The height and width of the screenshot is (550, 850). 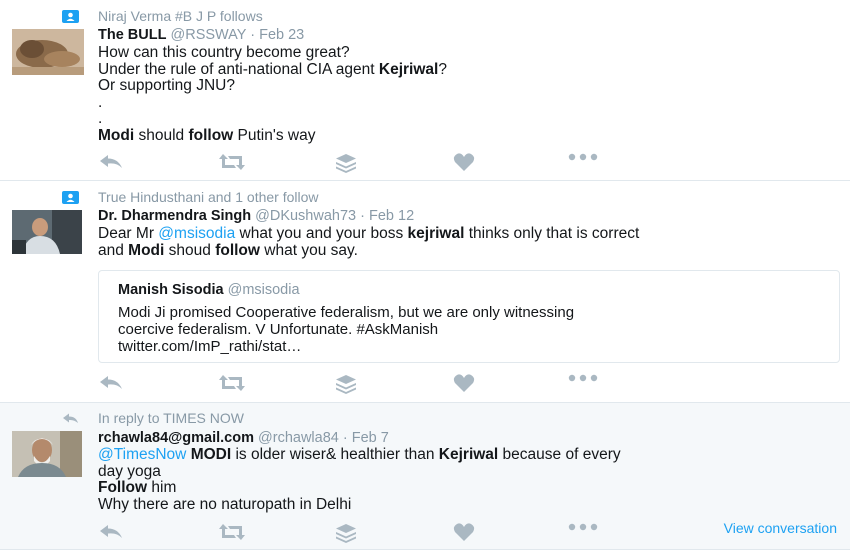 I want to click on tweet-text-fragment: thinks only that is correct, so click(x=552, y=233).